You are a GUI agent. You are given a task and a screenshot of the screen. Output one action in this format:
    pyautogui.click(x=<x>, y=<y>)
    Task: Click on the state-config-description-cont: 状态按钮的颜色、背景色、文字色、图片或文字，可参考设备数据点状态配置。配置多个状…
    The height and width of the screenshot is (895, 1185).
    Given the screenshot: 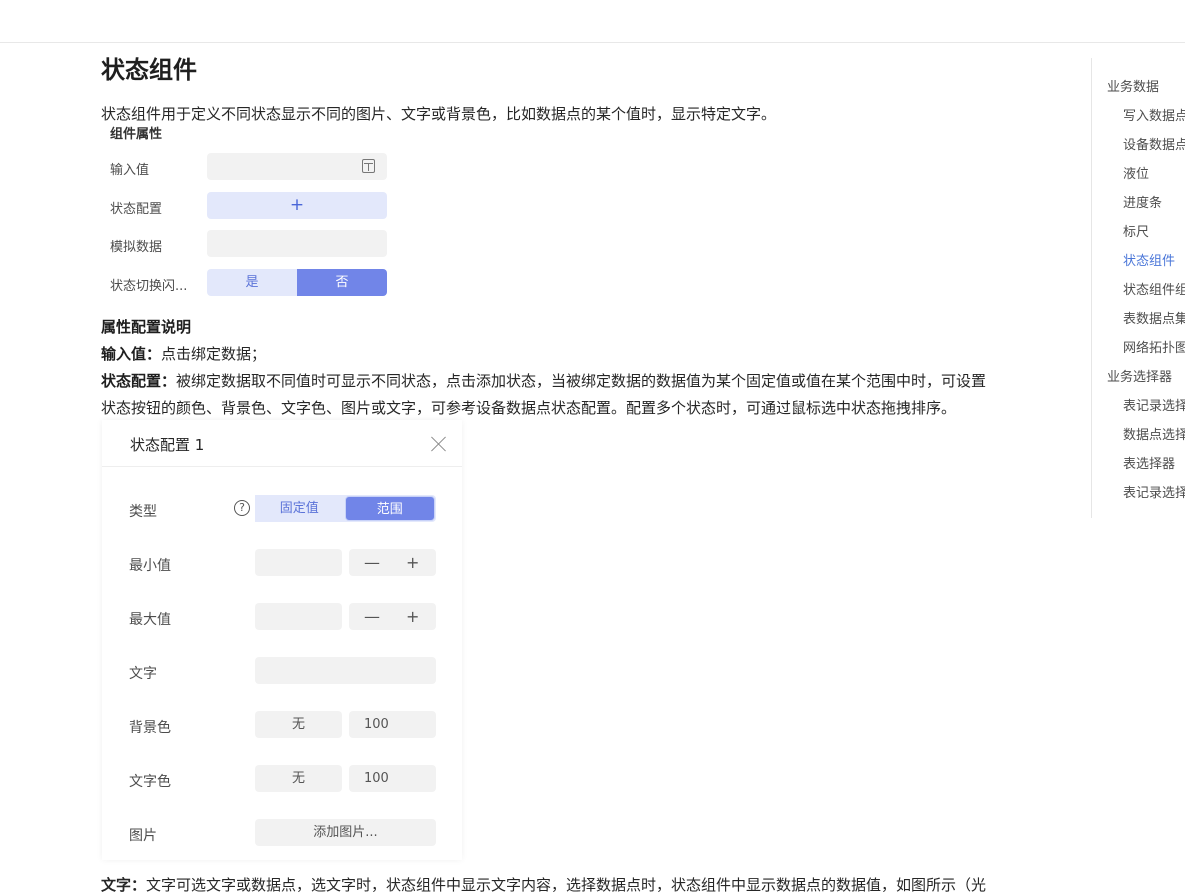 What is the action you would take?
    pyautogui.click(x=529, y=408)
    